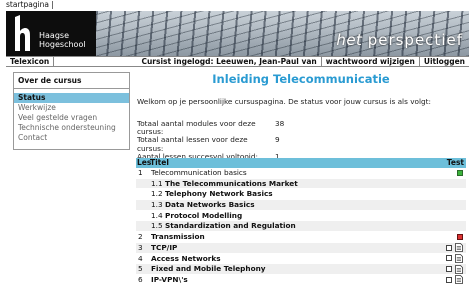 Image resolution: width=475 pixels, height=299 pixels. Describe the element at coordinates (140, 172) in the screenshot. I see `lesson-number: 1` at that location.